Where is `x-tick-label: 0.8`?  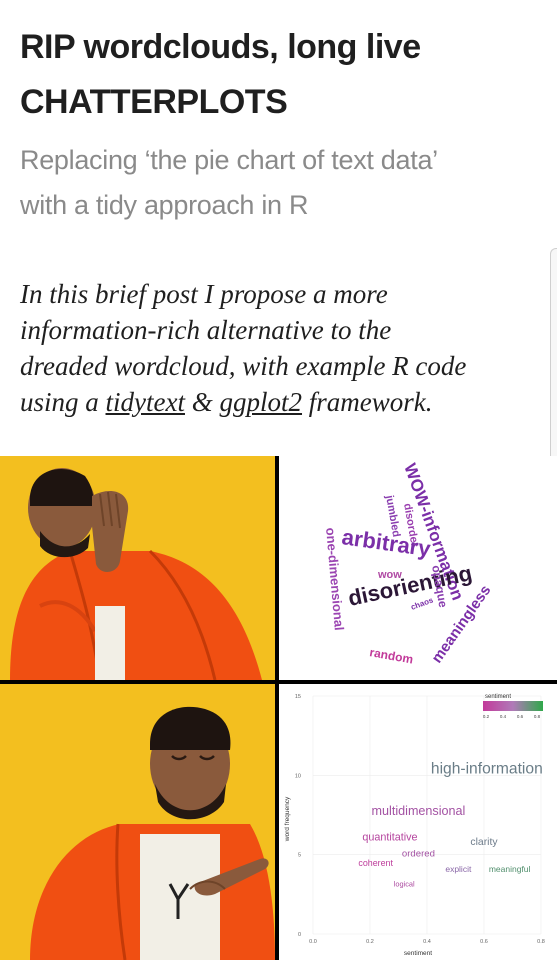
x-tick-label: 0.8 is located at coordinates (541, 942).